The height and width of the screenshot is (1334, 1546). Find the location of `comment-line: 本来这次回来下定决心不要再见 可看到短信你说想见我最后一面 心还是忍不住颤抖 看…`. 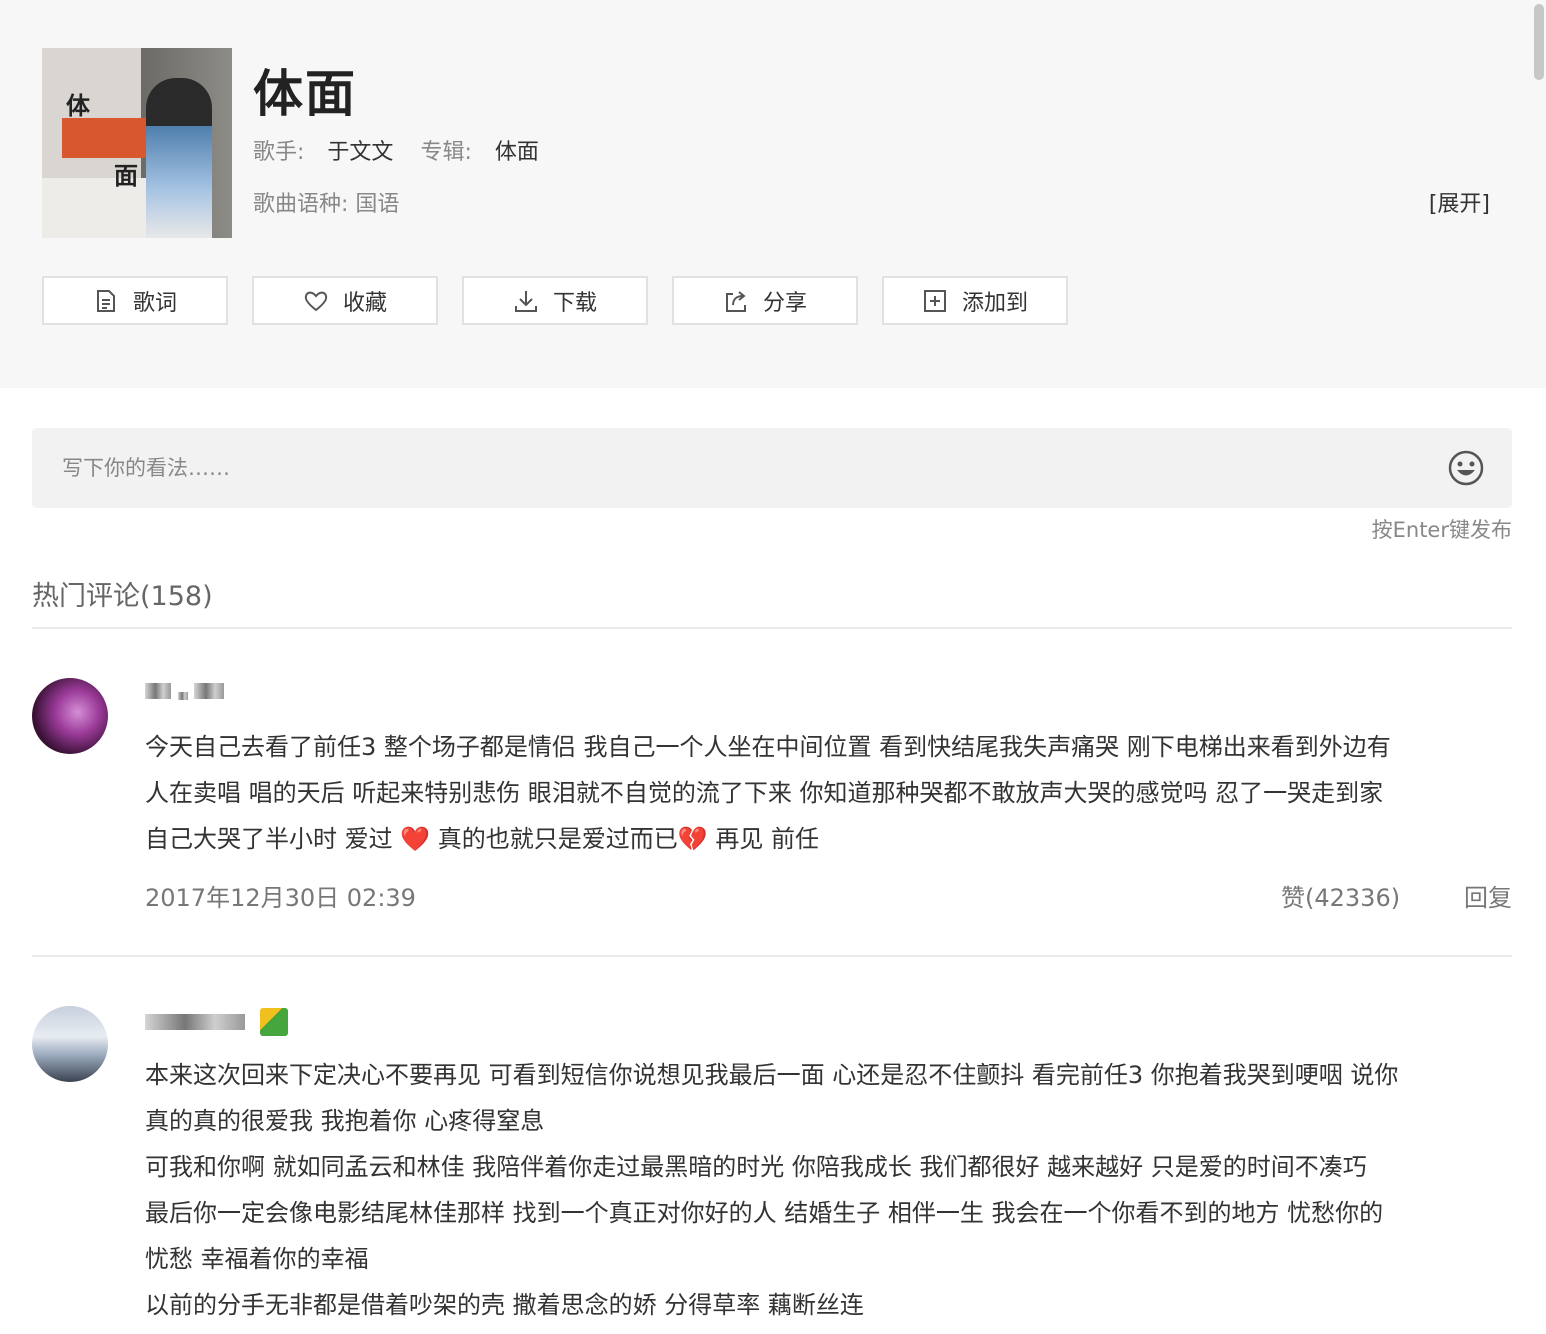

comment-line: 本来这次回来下定决心不要再见 可看到短信你说想见我最后一面 心还是忍不住颤抖 看… is located at coordinates (772, 1075).